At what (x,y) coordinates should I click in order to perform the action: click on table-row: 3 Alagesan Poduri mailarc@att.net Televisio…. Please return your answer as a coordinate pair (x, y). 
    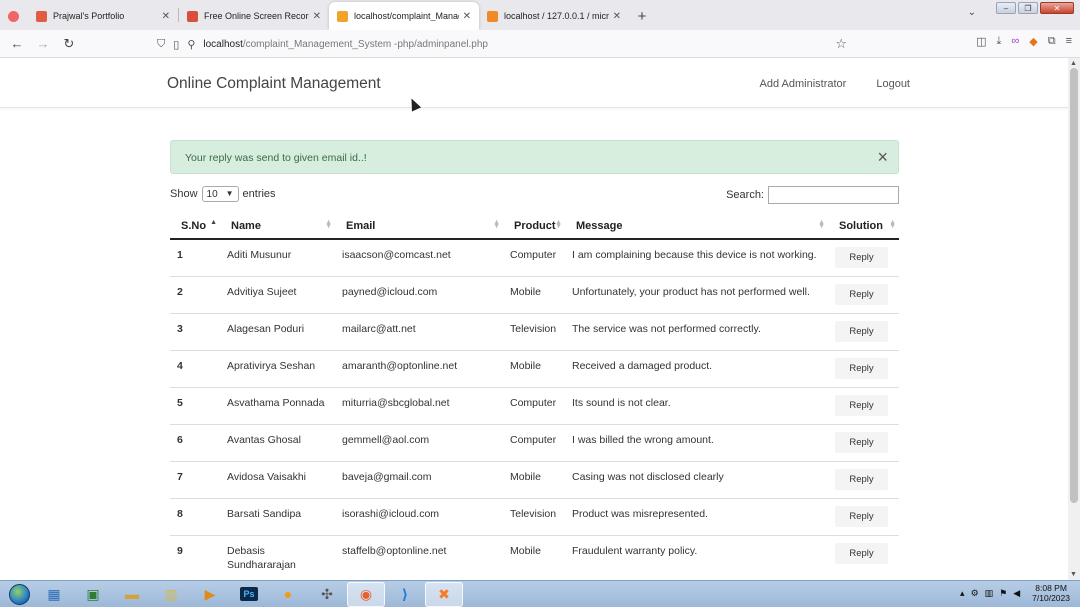
    Looking at the image, I should click on (534, 332).